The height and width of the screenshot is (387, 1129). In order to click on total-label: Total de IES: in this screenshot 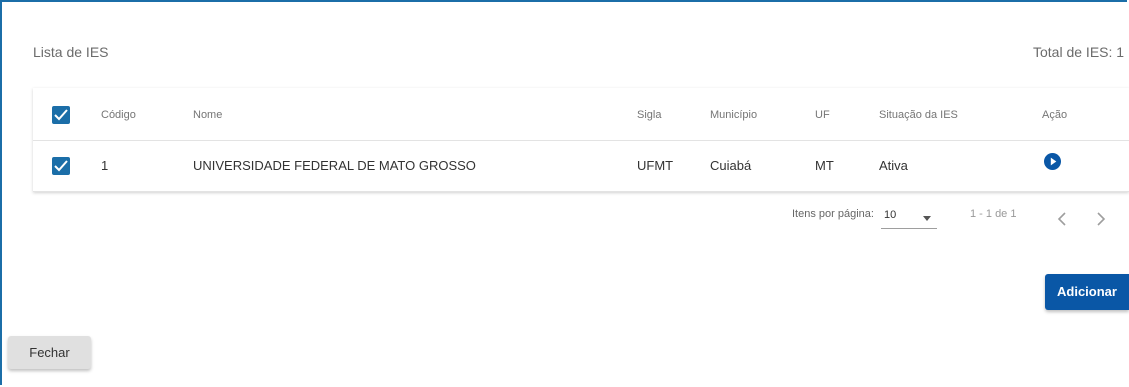, I will do `click(1073, 52)`.